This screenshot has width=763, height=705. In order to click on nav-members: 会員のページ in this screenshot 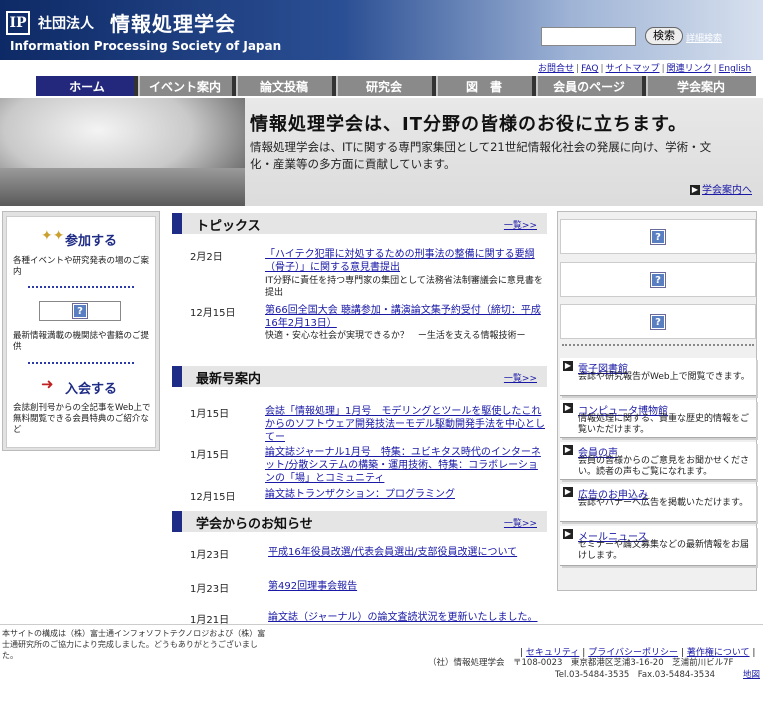, I will do `click(587, 86)`.